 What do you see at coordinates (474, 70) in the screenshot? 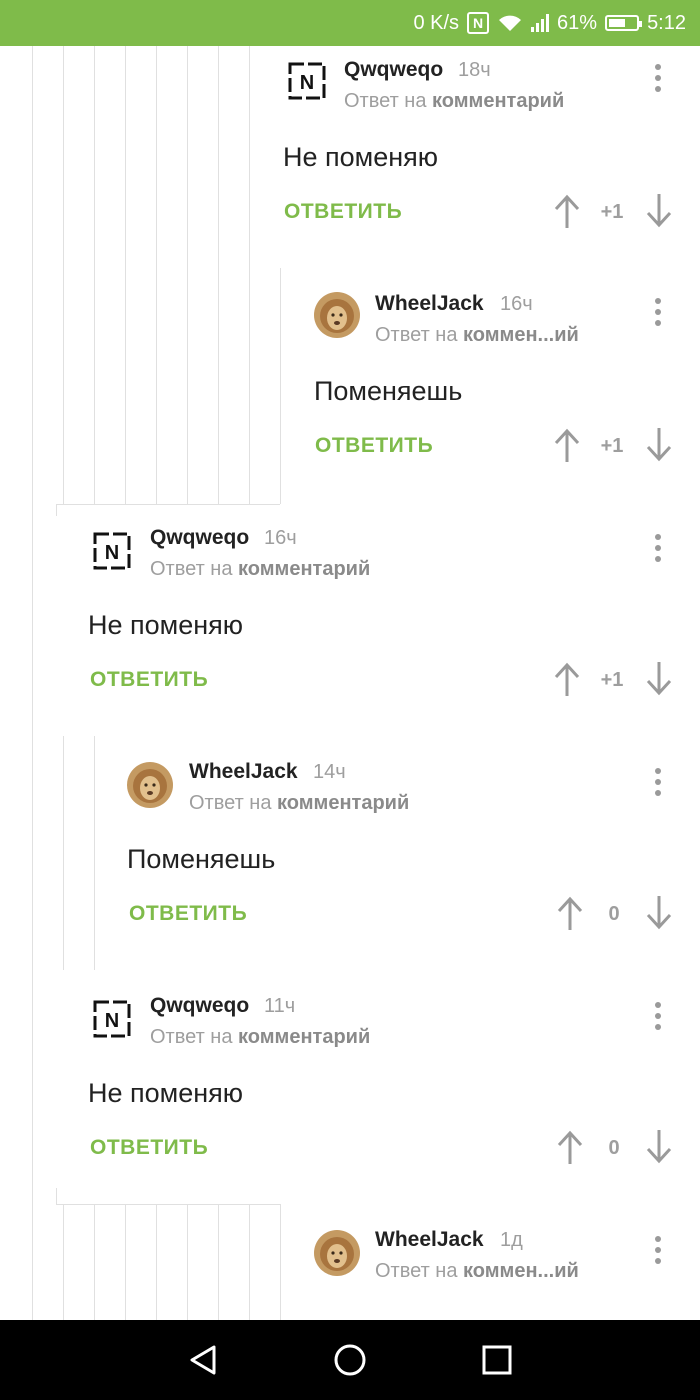
I see `comment-time: 18ч` at bounding box center [474, 70].